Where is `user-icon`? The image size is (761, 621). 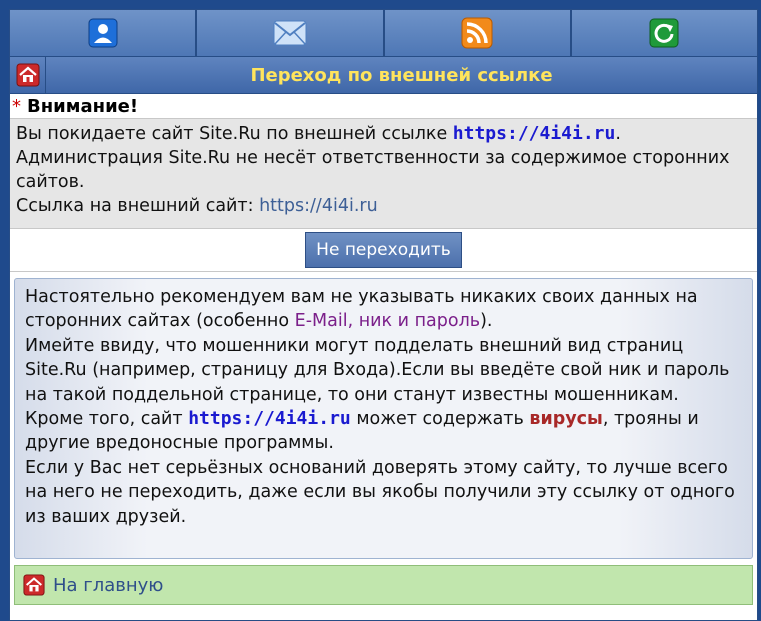
user-icon is located at coordinates (103, 33).